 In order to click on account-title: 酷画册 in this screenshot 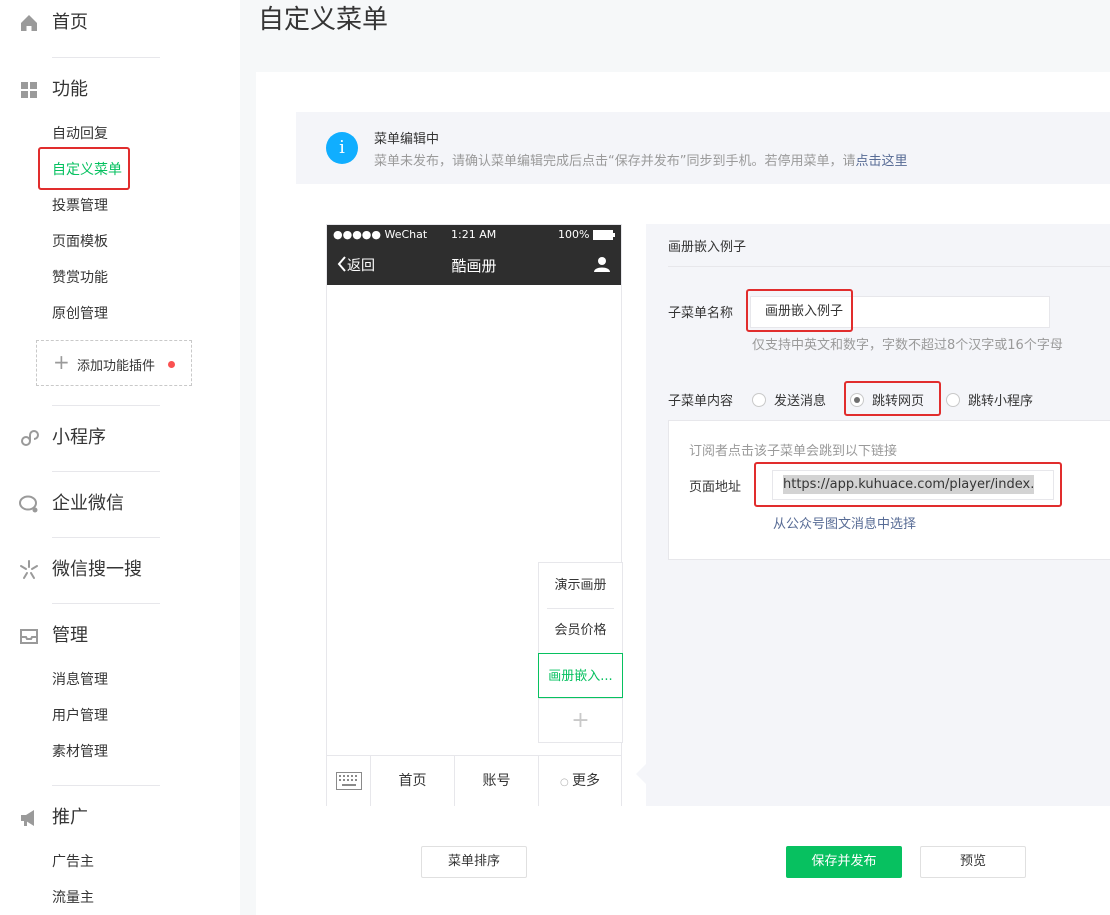, I will do `click(474, 266)`.